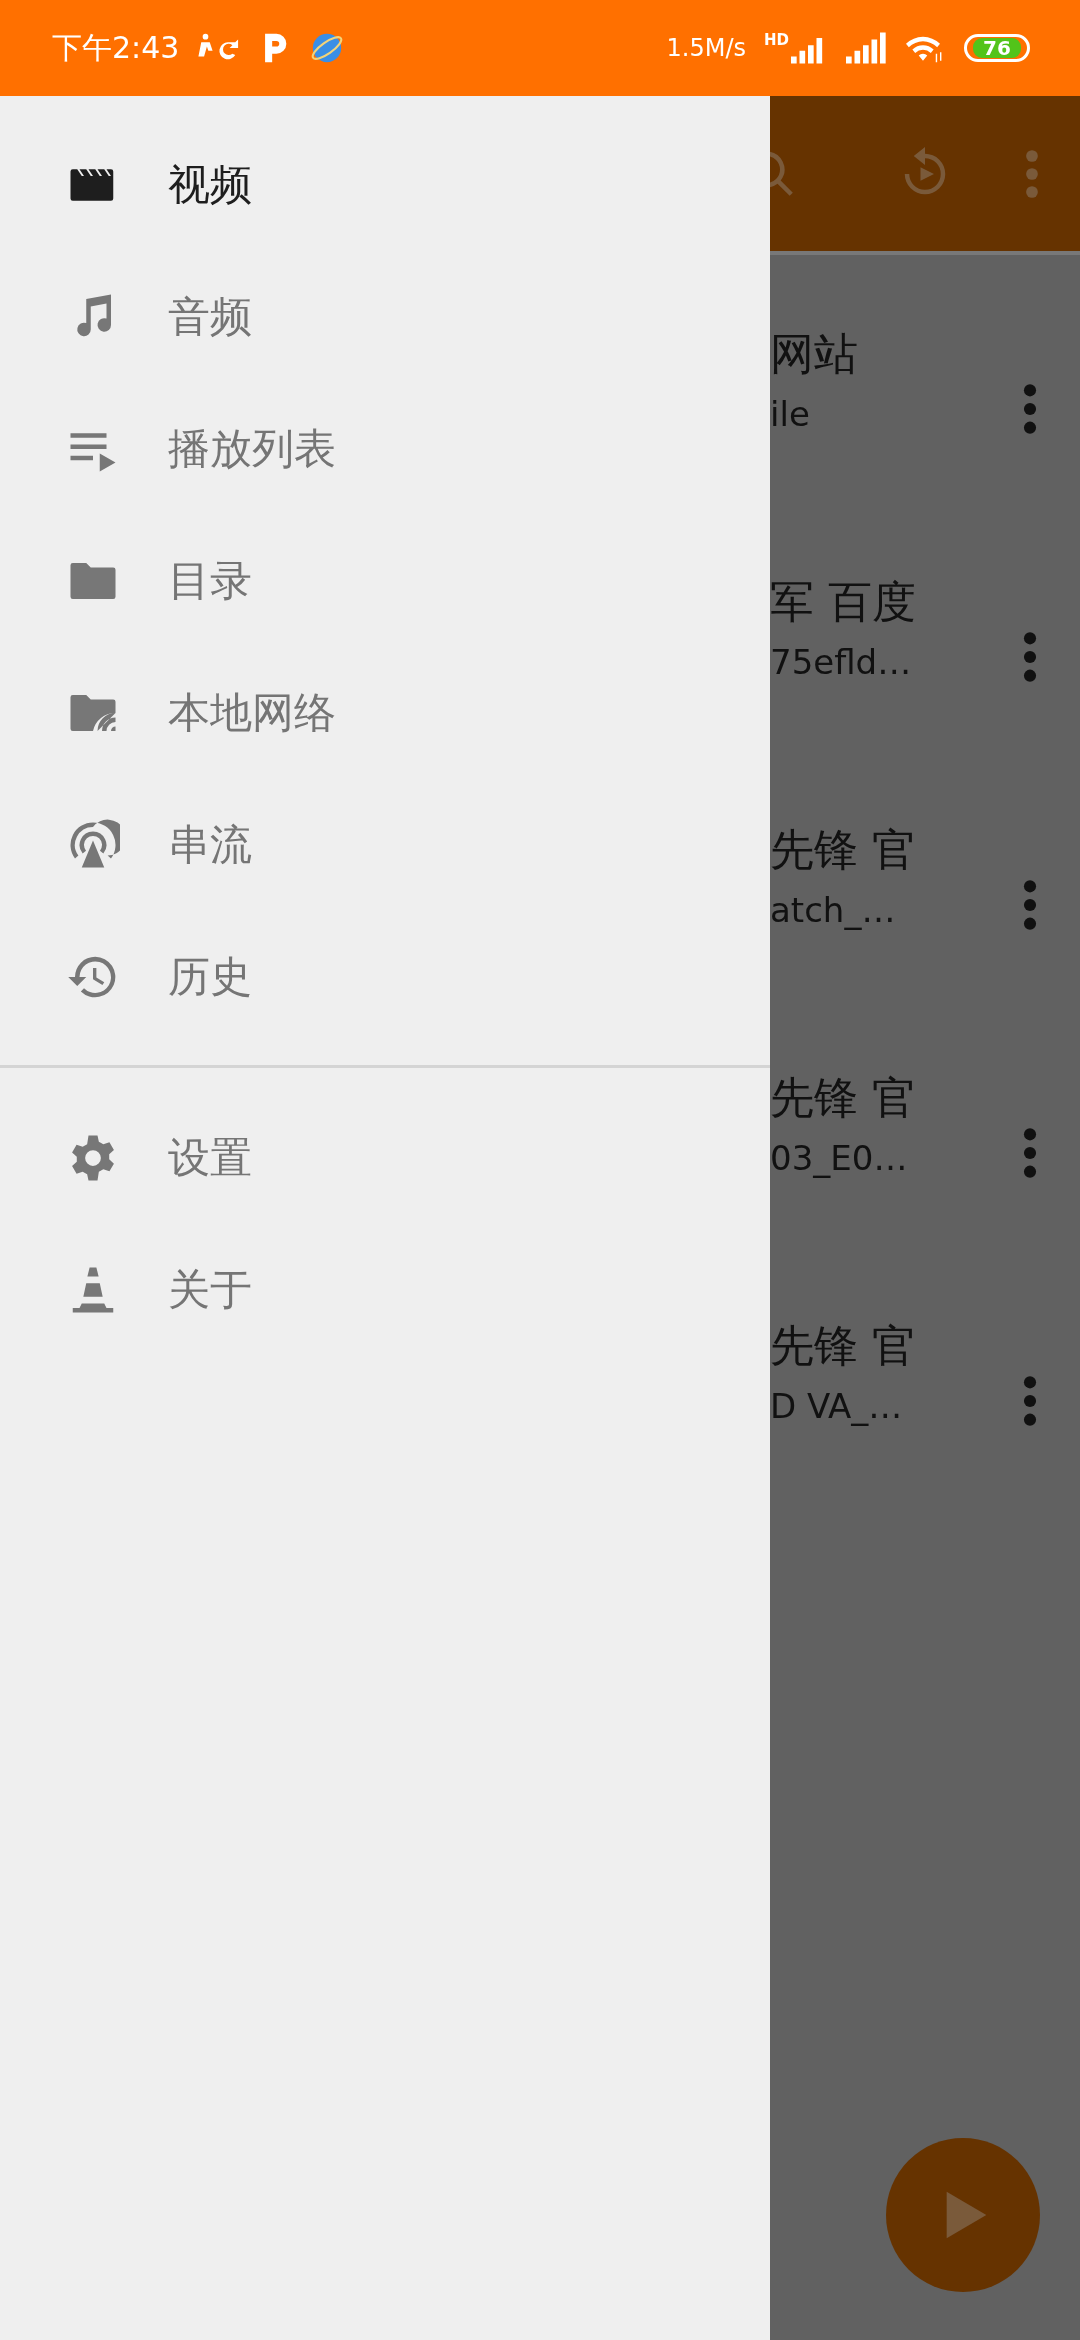  I want to click on drawer-item: 历史, so click(385, 977).